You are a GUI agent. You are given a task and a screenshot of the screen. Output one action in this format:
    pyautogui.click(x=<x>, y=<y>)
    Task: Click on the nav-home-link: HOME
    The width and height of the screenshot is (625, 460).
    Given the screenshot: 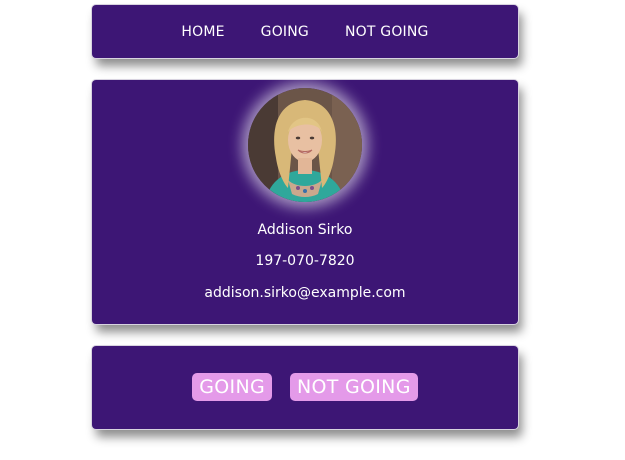 What is the action you would take?
    pyautogui.click(x=202, y=32)
    